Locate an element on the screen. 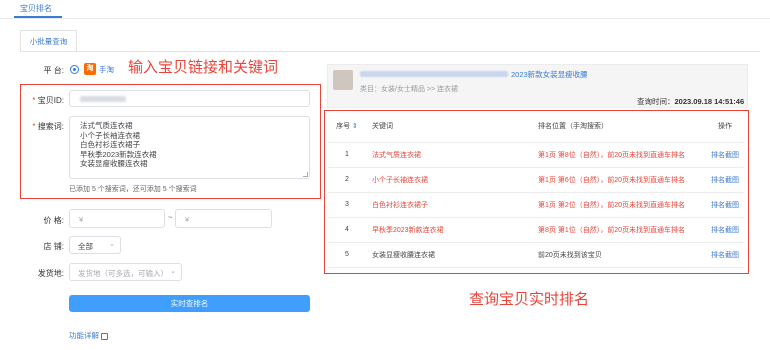 The height and width of the screenshot is (350, 770). keyword-line: 早秋季2023新款连衣裙 is located at coordinates (118, 154).